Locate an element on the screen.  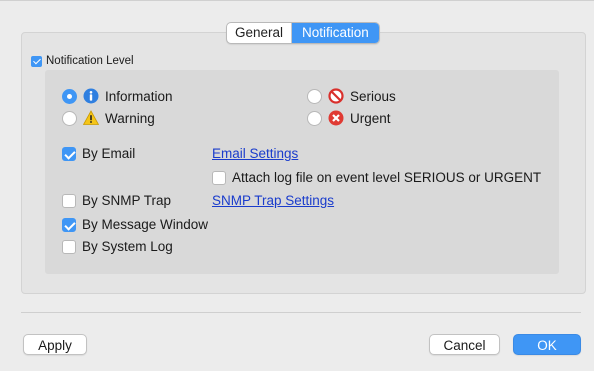
radio-information: Information is located at coordinates (117, 96).